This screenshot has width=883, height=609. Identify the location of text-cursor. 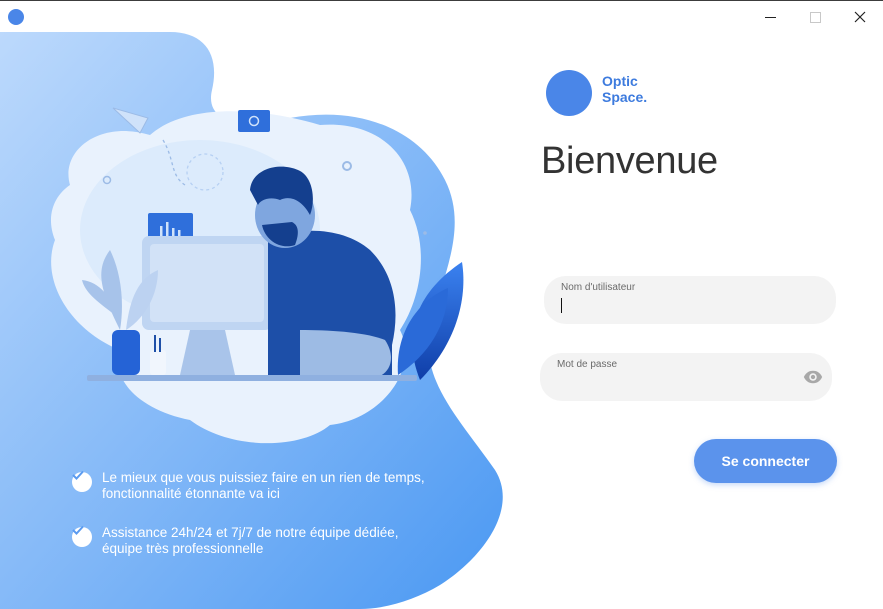
(561, 305).